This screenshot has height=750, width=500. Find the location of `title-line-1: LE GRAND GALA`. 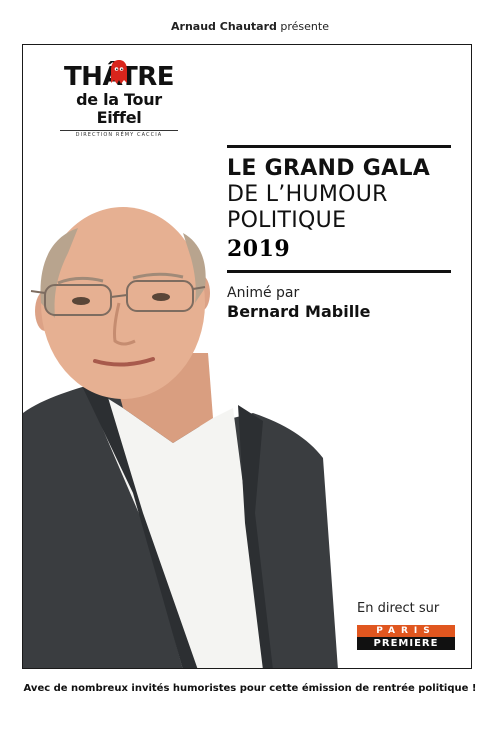

title-line-1: LE GRAND GALA is located at coordinates (329, 168).